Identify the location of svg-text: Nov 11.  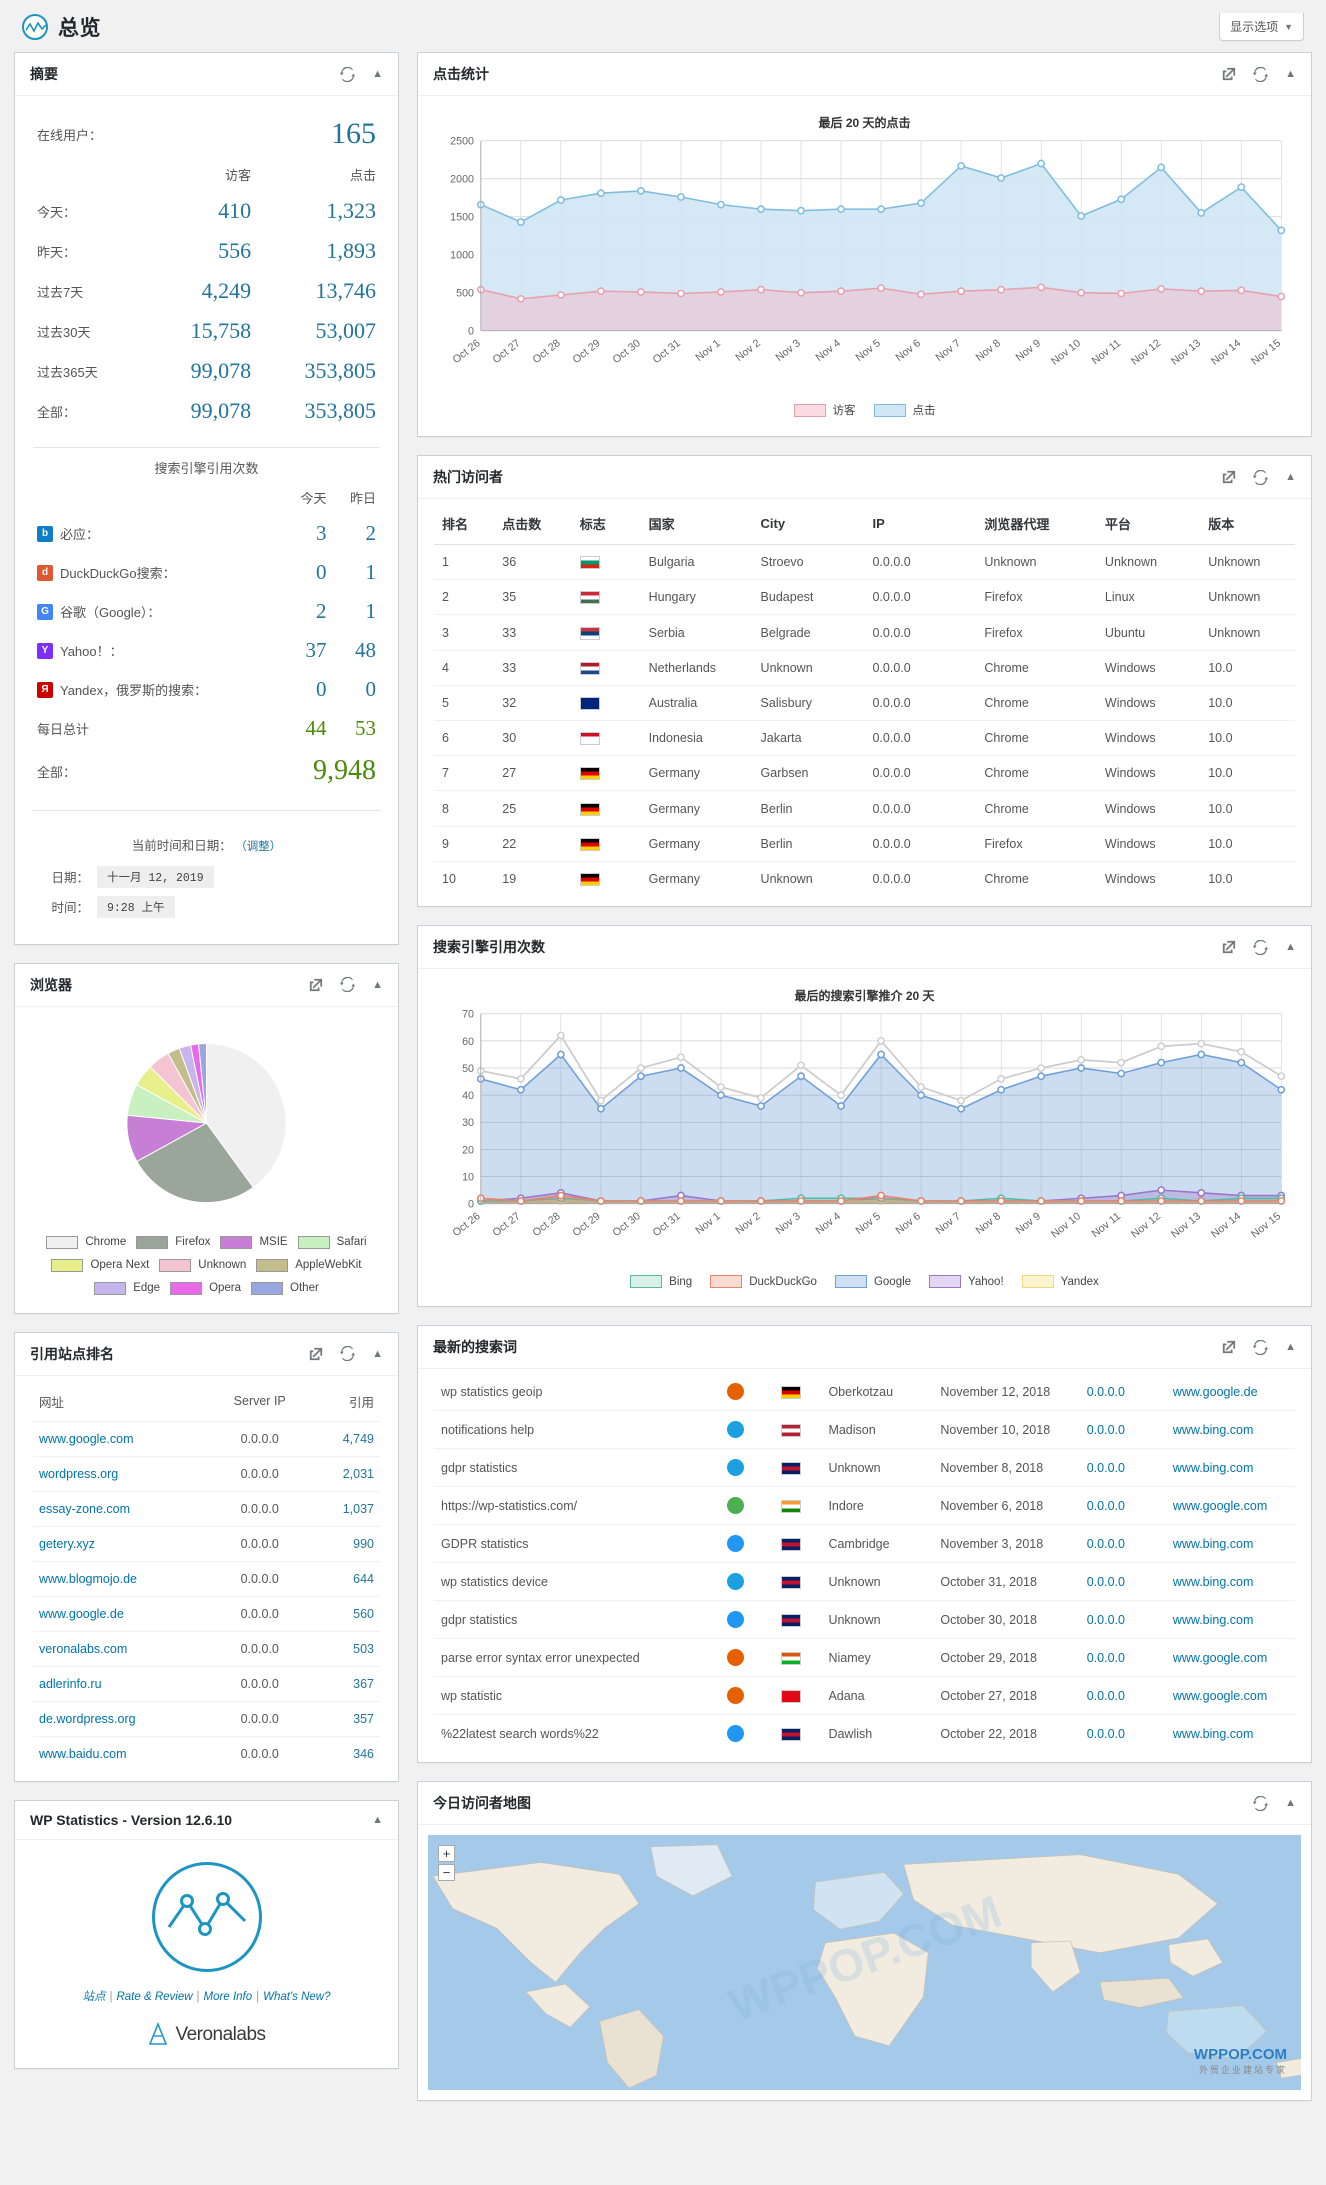
(1107, 352).